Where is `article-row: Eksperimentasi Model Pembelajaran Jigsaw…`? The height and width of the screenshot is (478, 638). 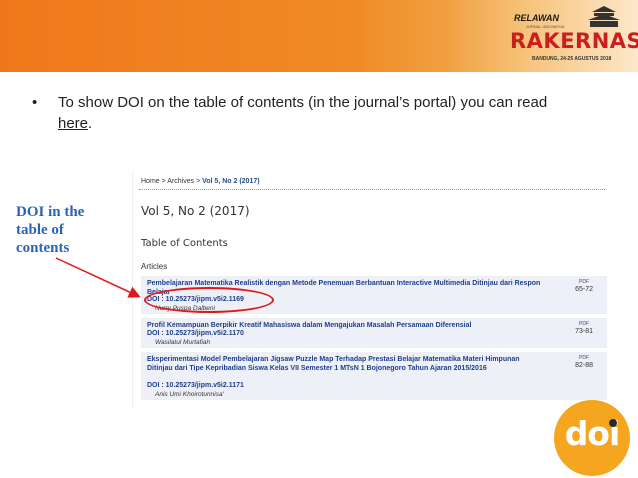
article-row: Eksperimentasi Model Pembelajaran Jigsaw… is located at coordinates (374, 376).